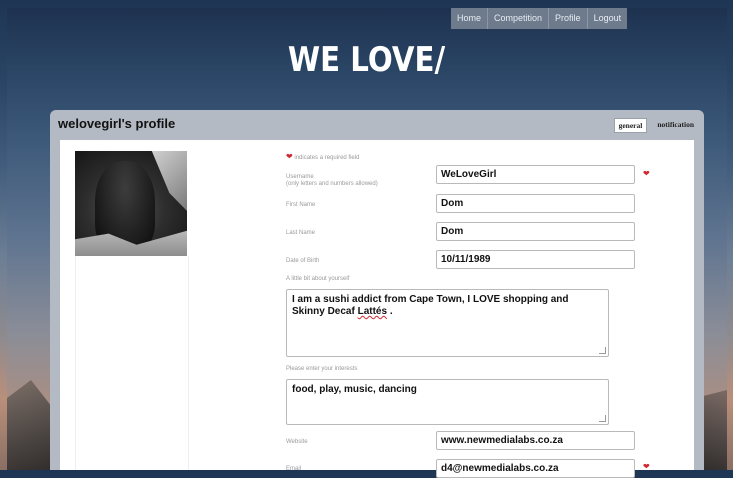  Describe the element at coordinates (354, 389) in the screenshot. I see `interests-text: food, play, music, dancing` at that location.